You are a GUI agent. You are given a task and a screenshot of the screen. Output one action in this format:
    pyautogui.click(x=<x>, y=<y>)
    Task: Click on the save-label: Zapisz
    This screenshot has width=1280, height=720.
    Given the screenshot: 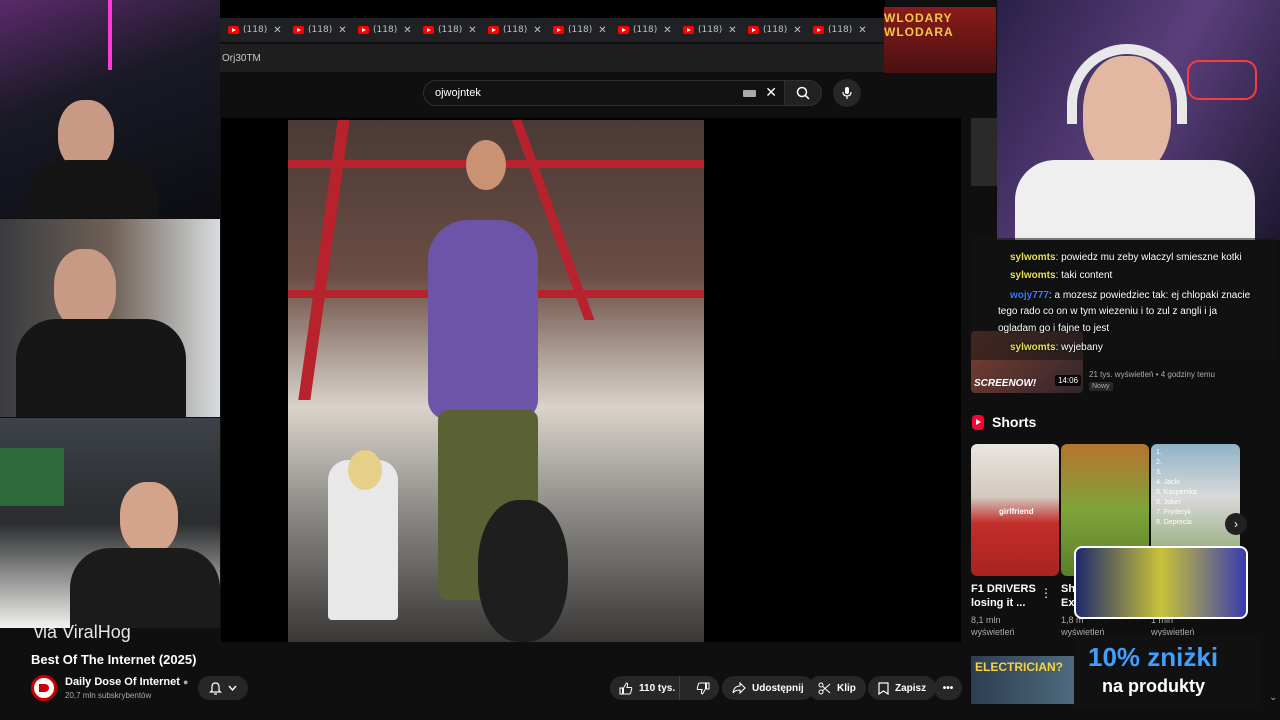 What is the action you would take?
    pyautogui.click(x=911, y=688)
    